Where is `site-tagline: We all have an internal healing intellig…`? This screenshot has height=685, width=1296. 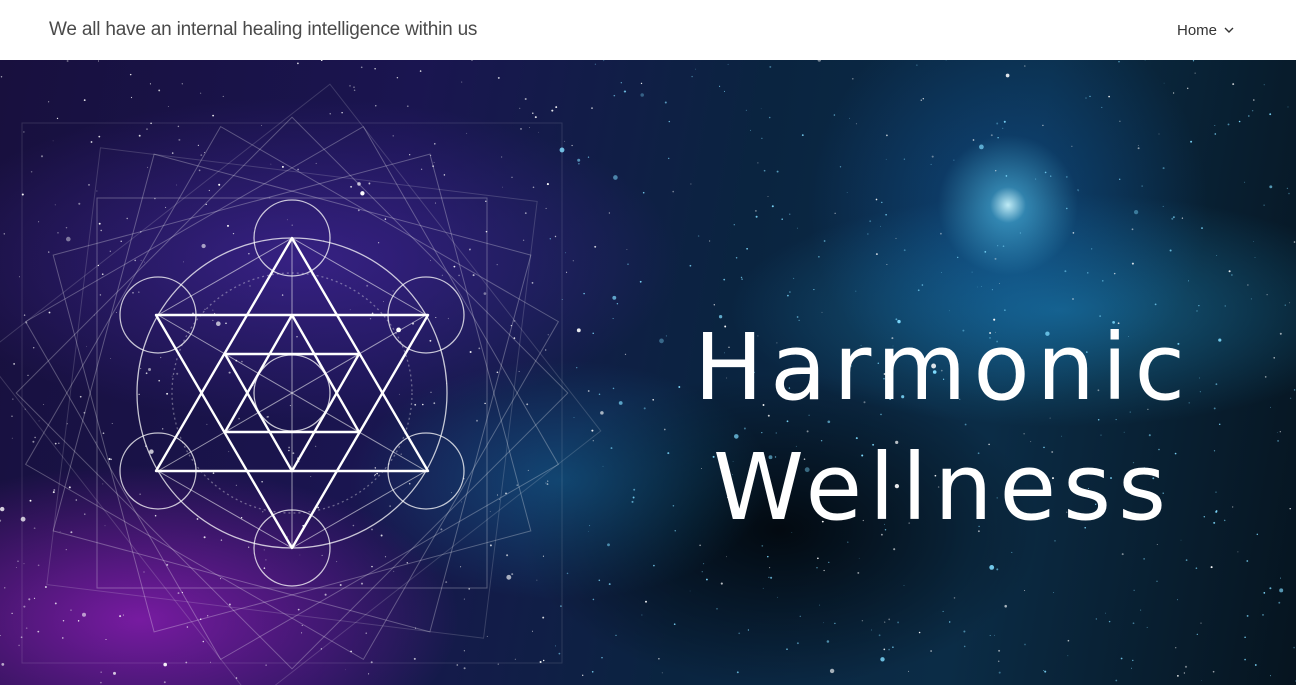 site-tagline: We all have an internal healing intellig… is located at coordinates (263, 29).